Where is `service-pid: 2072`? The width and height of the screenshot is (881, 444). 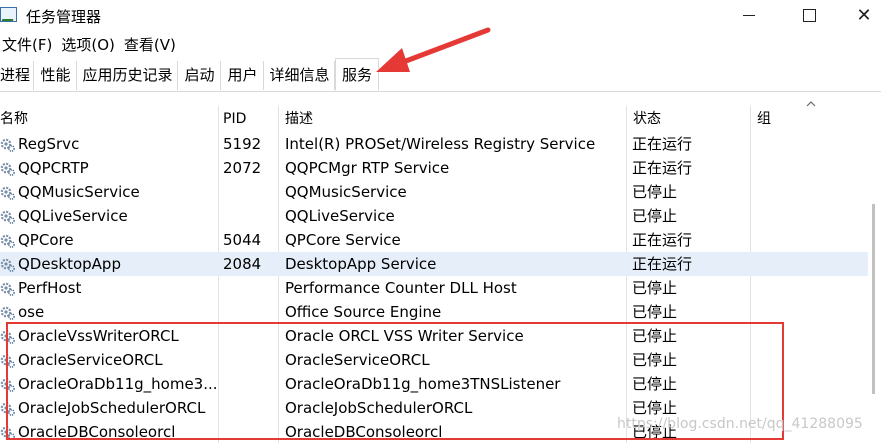 service-pid: 2072 is located at coordinates (242, 168).